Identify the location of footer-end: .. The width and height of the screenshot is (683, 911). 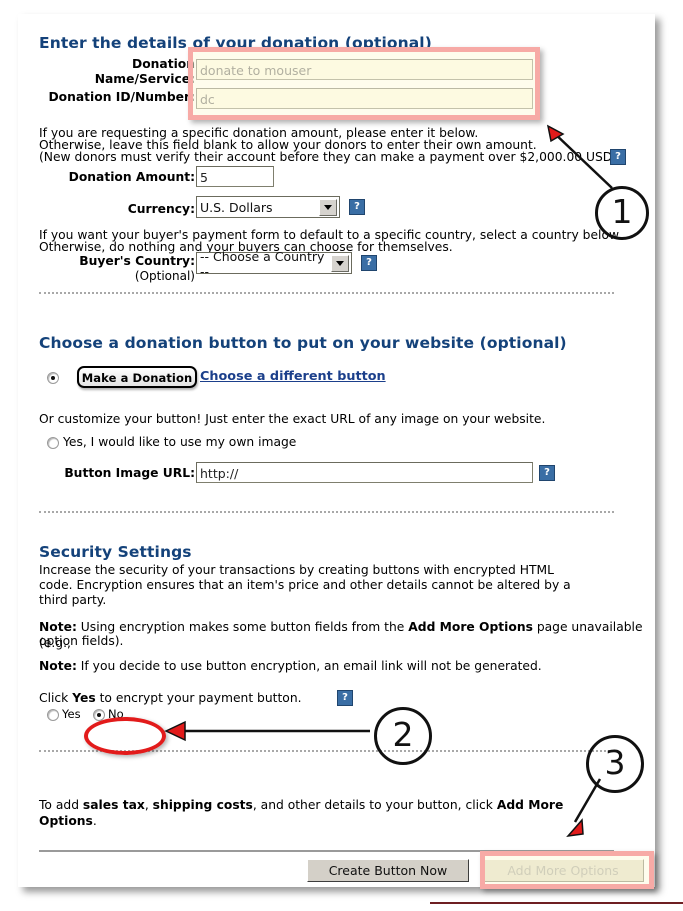
(94, 820).